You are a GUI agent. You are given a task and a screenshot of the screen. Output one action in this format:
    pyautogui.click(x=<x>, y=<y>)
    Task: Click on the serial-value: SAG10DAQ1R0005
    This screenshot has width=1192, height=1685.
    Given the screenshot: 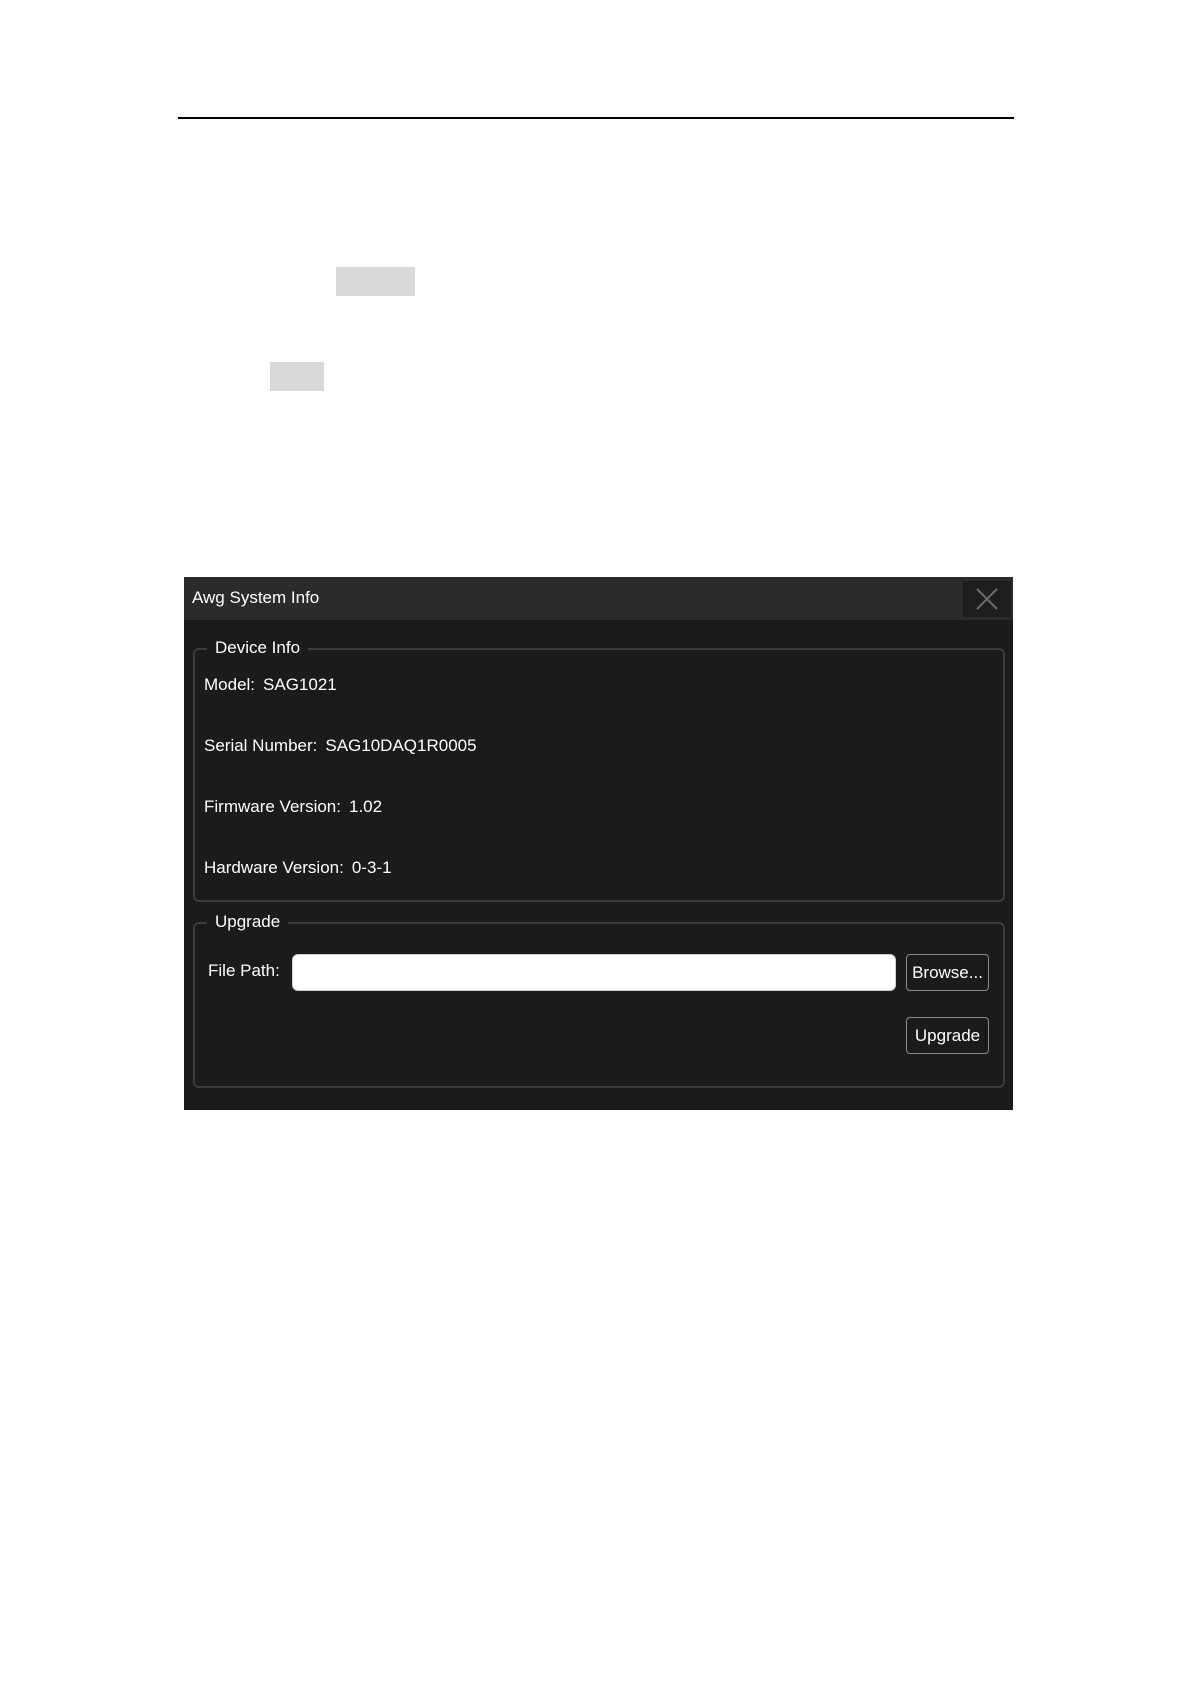 What is the action you would take?
    pyautogui.click(x=401, y=745)
    